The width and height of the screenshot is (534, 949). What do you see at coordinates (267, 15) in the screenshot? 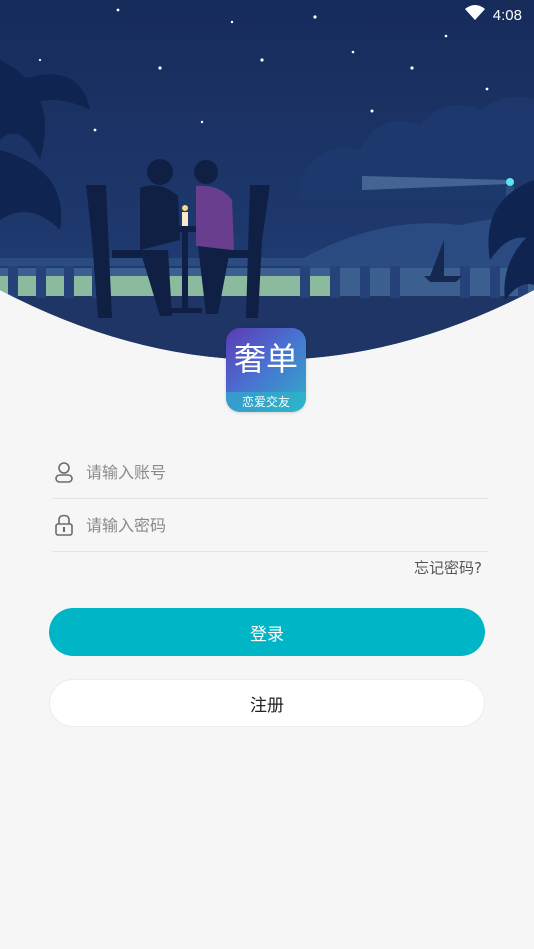
I see `status-bar: 4:08` at bounding box center [267, 15].